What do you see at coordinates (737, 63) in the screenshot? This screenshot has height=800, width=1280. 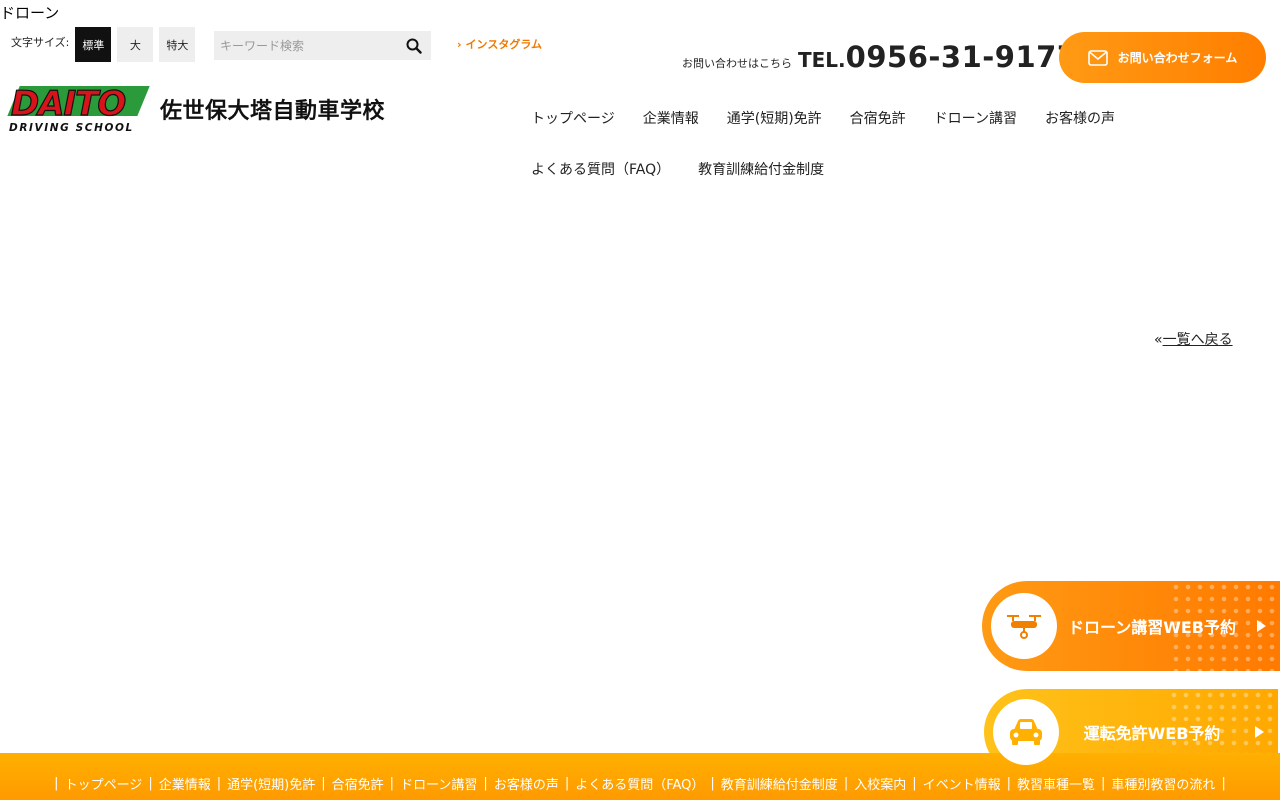 I see `contact-label: お問い合わせはこちら` at bounding box center [737, 63].